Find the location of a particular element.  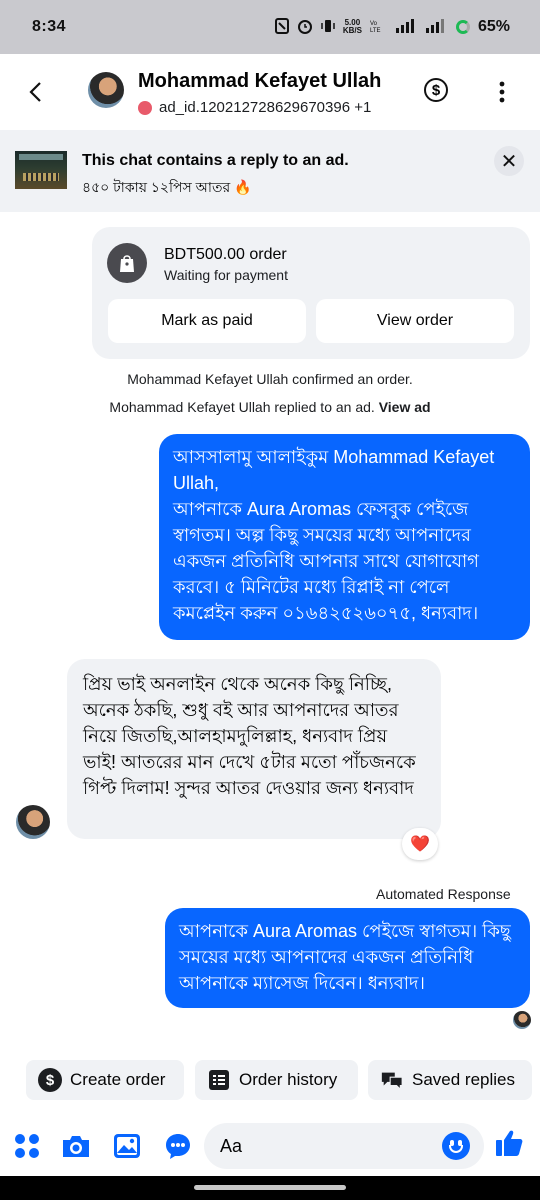

ad-id-text: ad_id.120212728629670396 +1 is located at coordinates (265, 107).